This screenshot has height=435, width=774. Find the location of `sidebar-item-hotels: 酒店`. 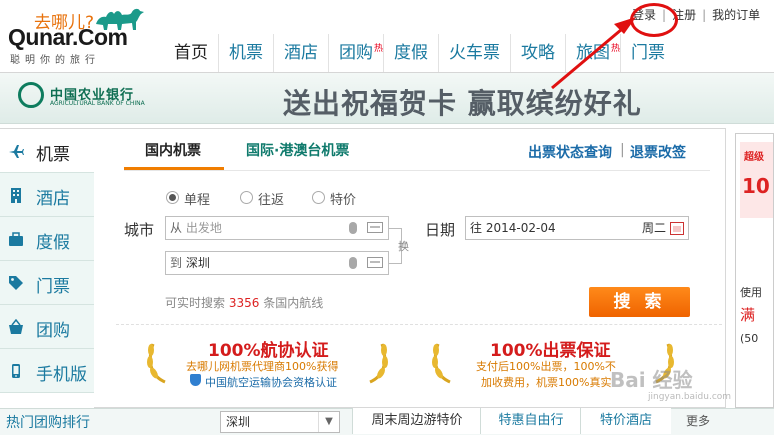

sidebar-item-hotels: 酒店 is located at coordinates (47, 195).